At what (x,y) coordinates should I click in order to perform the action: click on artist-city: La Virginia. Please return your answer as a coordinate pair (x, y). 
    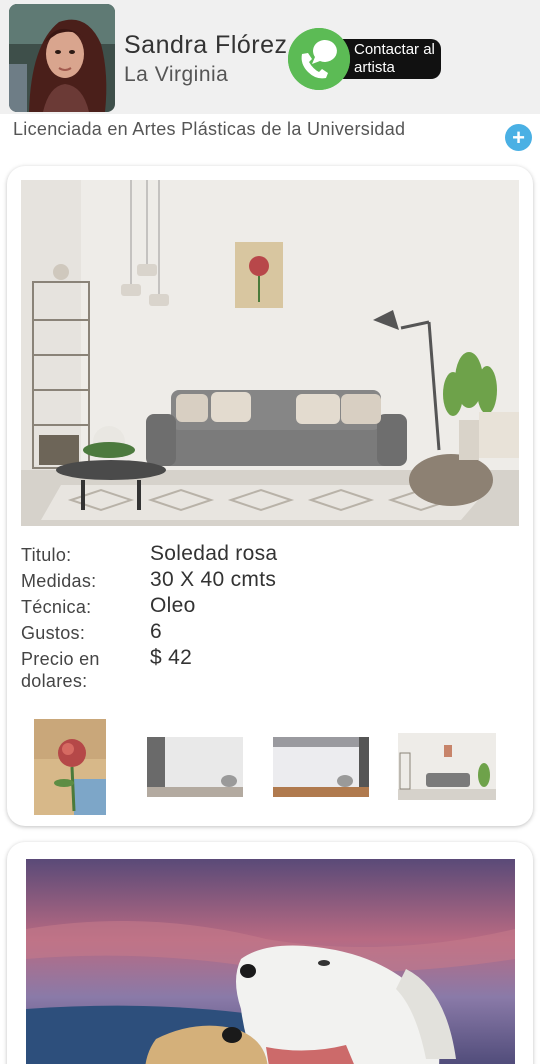
    Looking at the image, I should click on (176, 74).